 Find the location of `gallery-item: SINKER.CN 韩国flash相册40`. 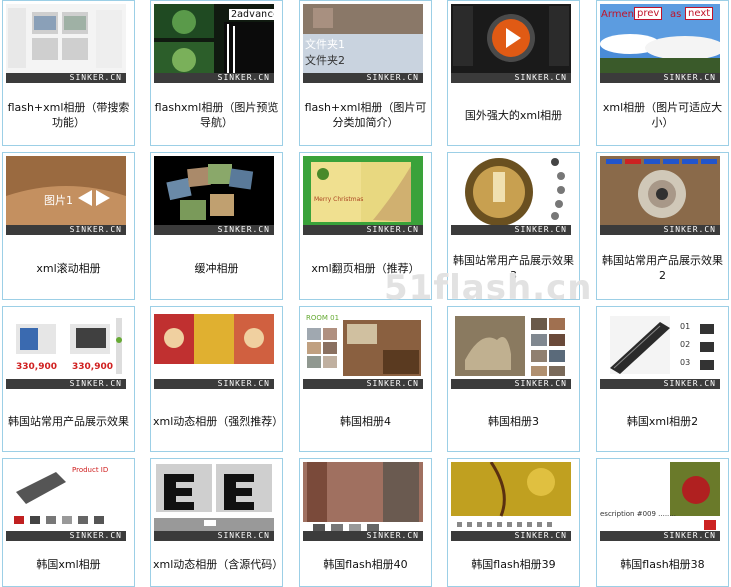

gallery-item: SINKER.CN 韩国flash相册40 is located at coordinates (365, 522).